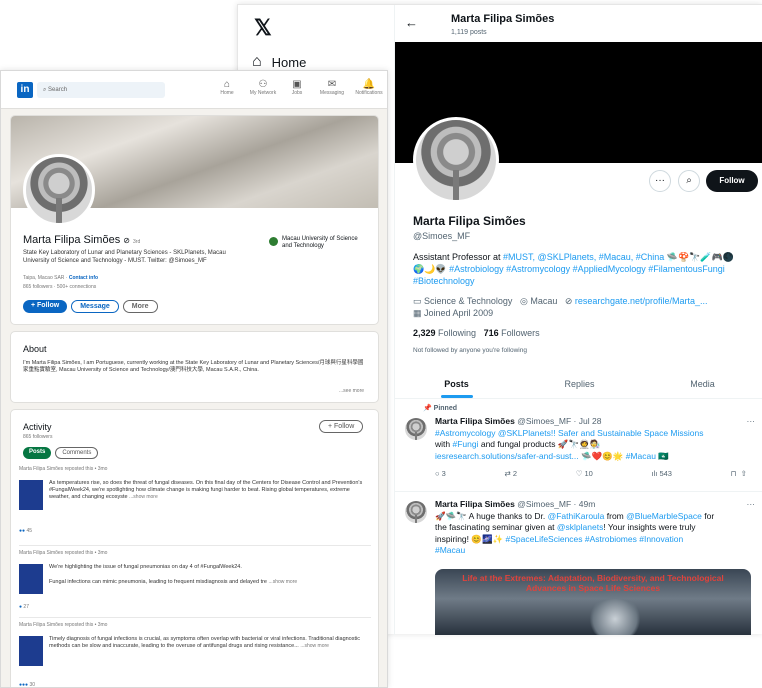  I want to click on profile-name: Marta Filipa Simões ⊘ 3rd, so click(82, 240).